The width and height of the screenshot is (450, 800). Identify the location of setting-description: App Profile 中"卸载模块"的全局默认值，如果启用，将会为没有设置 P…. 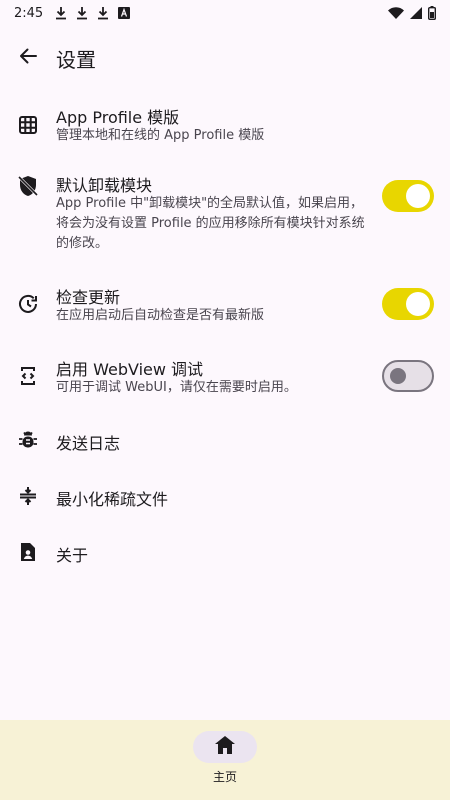
(210, 223).